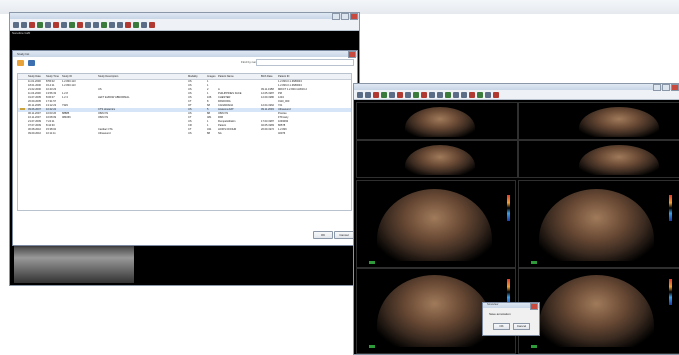  What do you see at coordinates (184, 16) in the screenshot?
I see `left-window-titlebar` at bounding box center [184, 16].